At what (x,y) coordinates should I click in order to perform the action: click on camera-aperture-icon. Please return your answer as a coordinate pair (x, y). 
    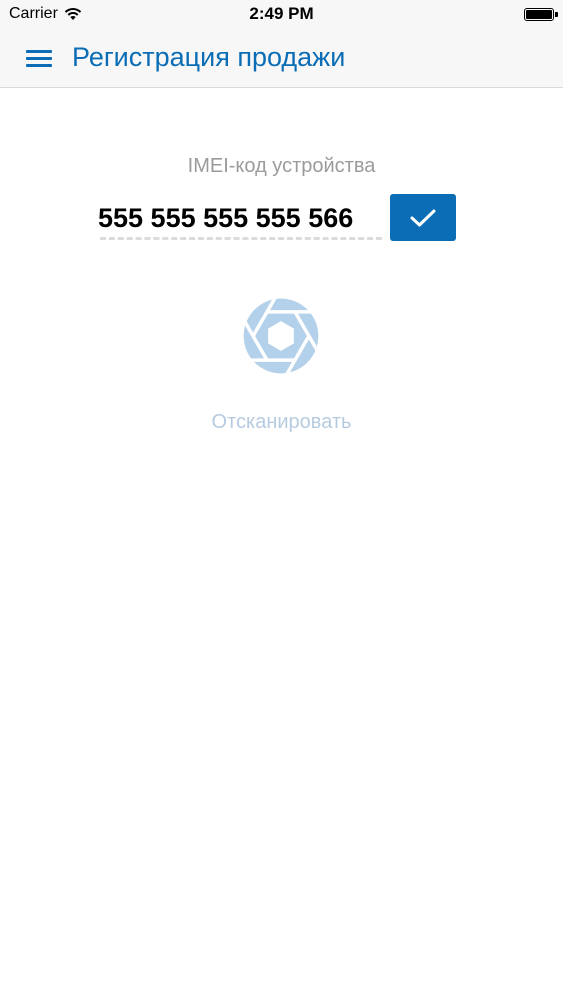
    Looking at the image, I should click on (281, 336).